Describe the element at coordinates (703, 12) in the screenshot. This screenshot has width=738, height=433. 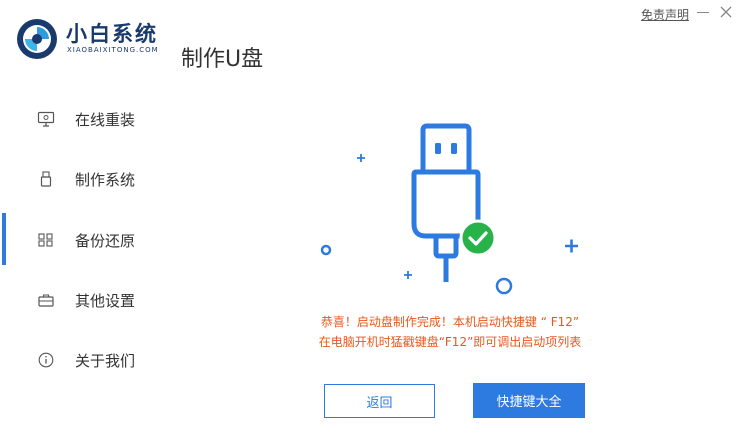
I see `minimize-button` at that location.